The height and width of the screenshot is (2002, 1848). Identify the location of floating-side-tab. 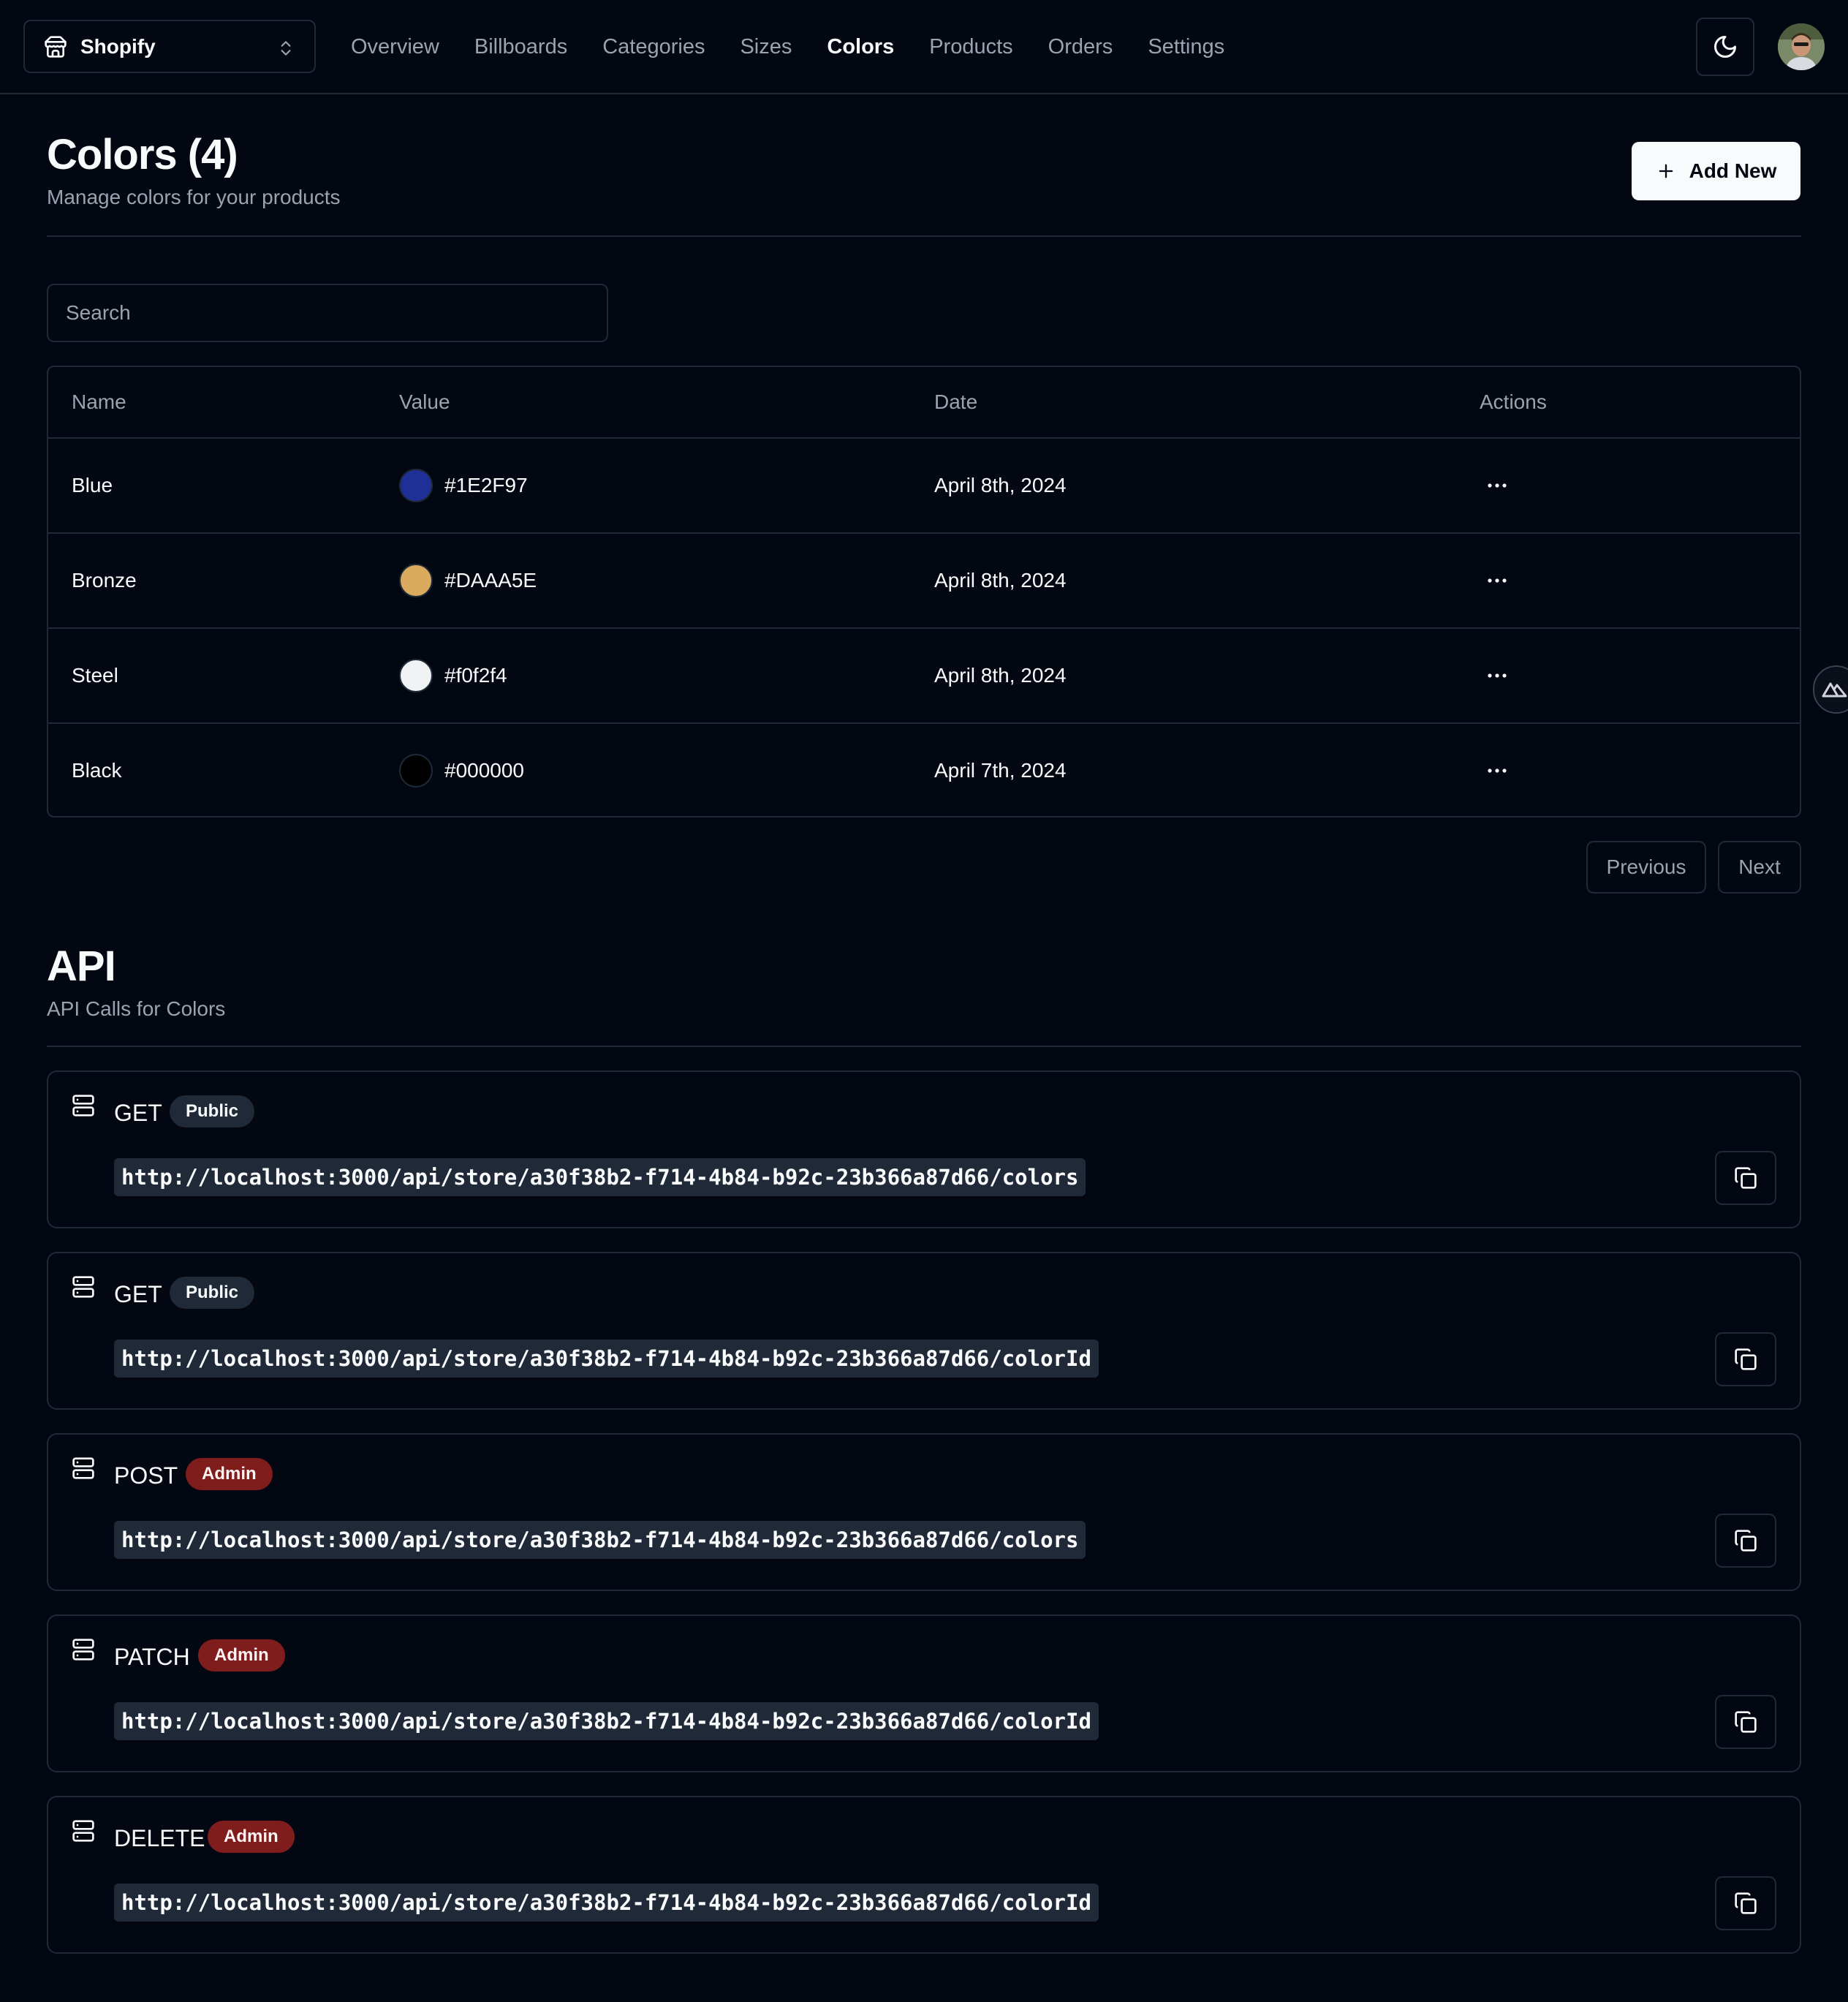
(1830, 689).